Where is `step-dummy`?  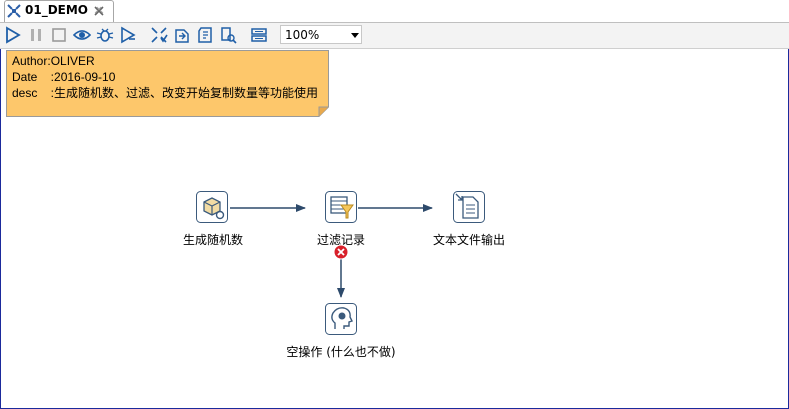
step-dummy is located at coordinates (341, 319).